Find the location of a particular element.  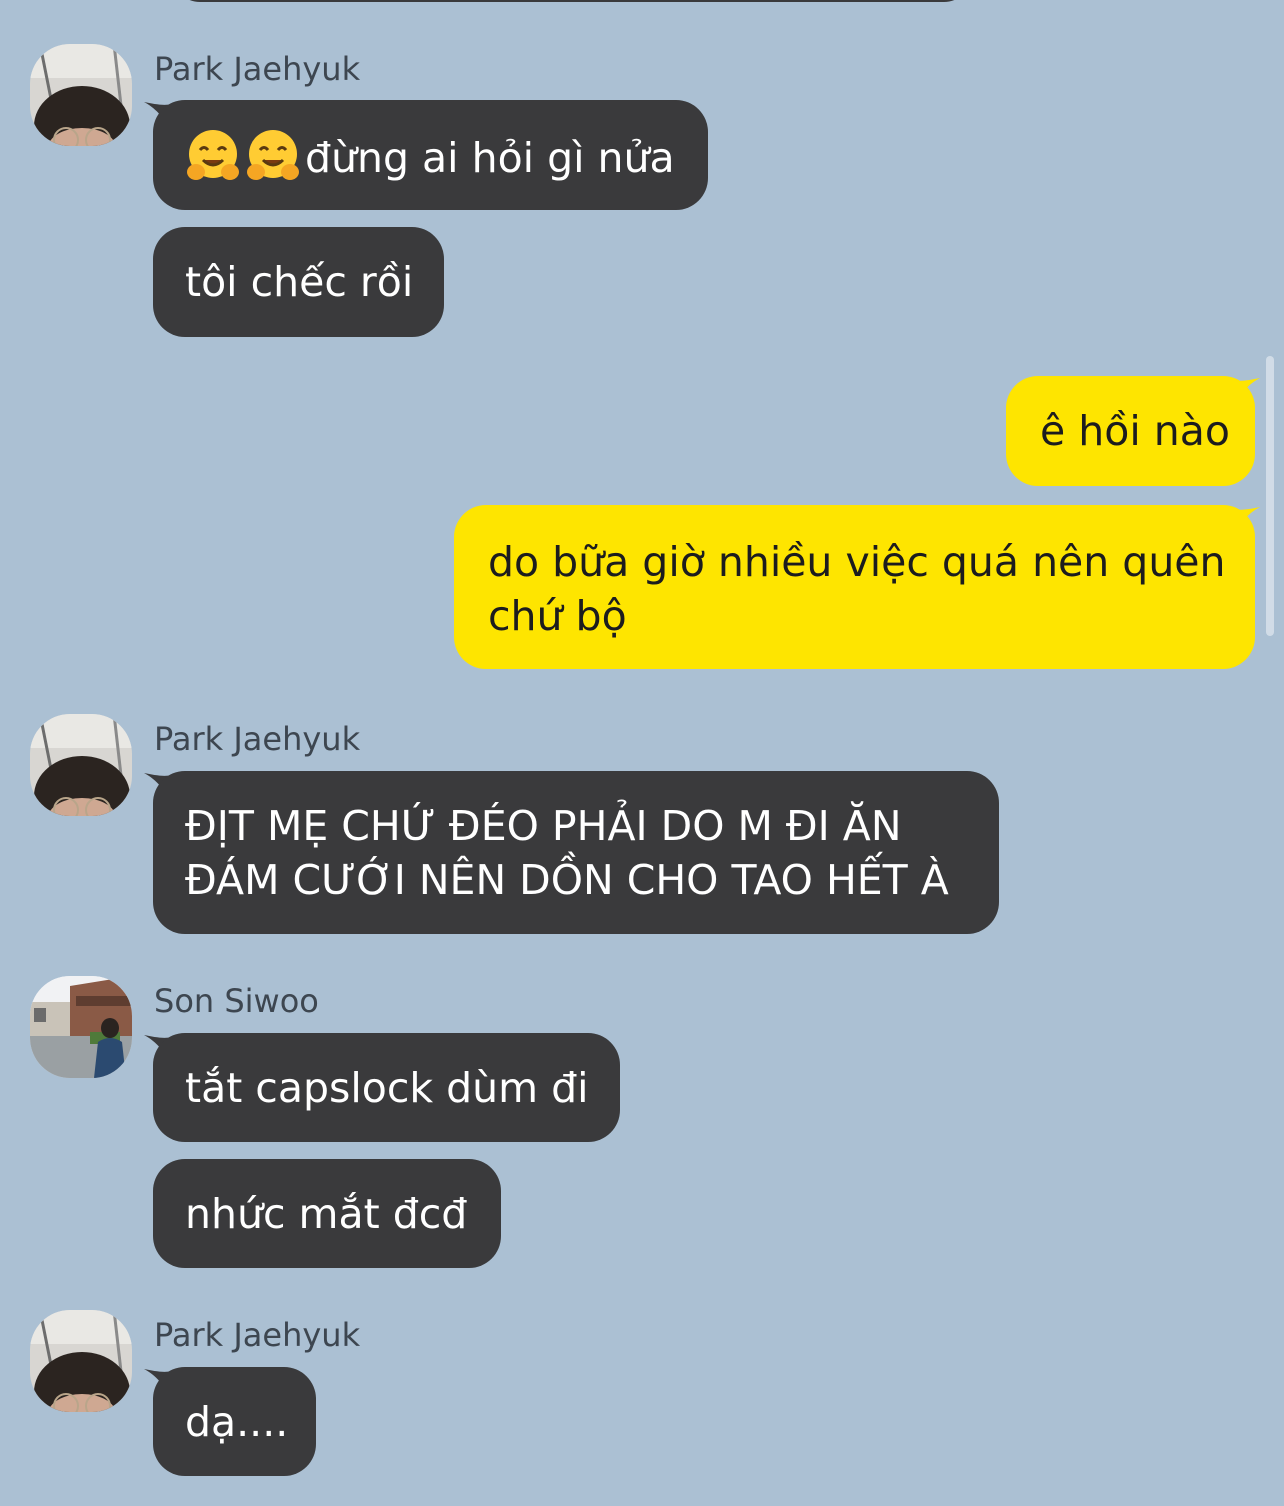

previous-message-bubble is located at coordinates (572, 1).